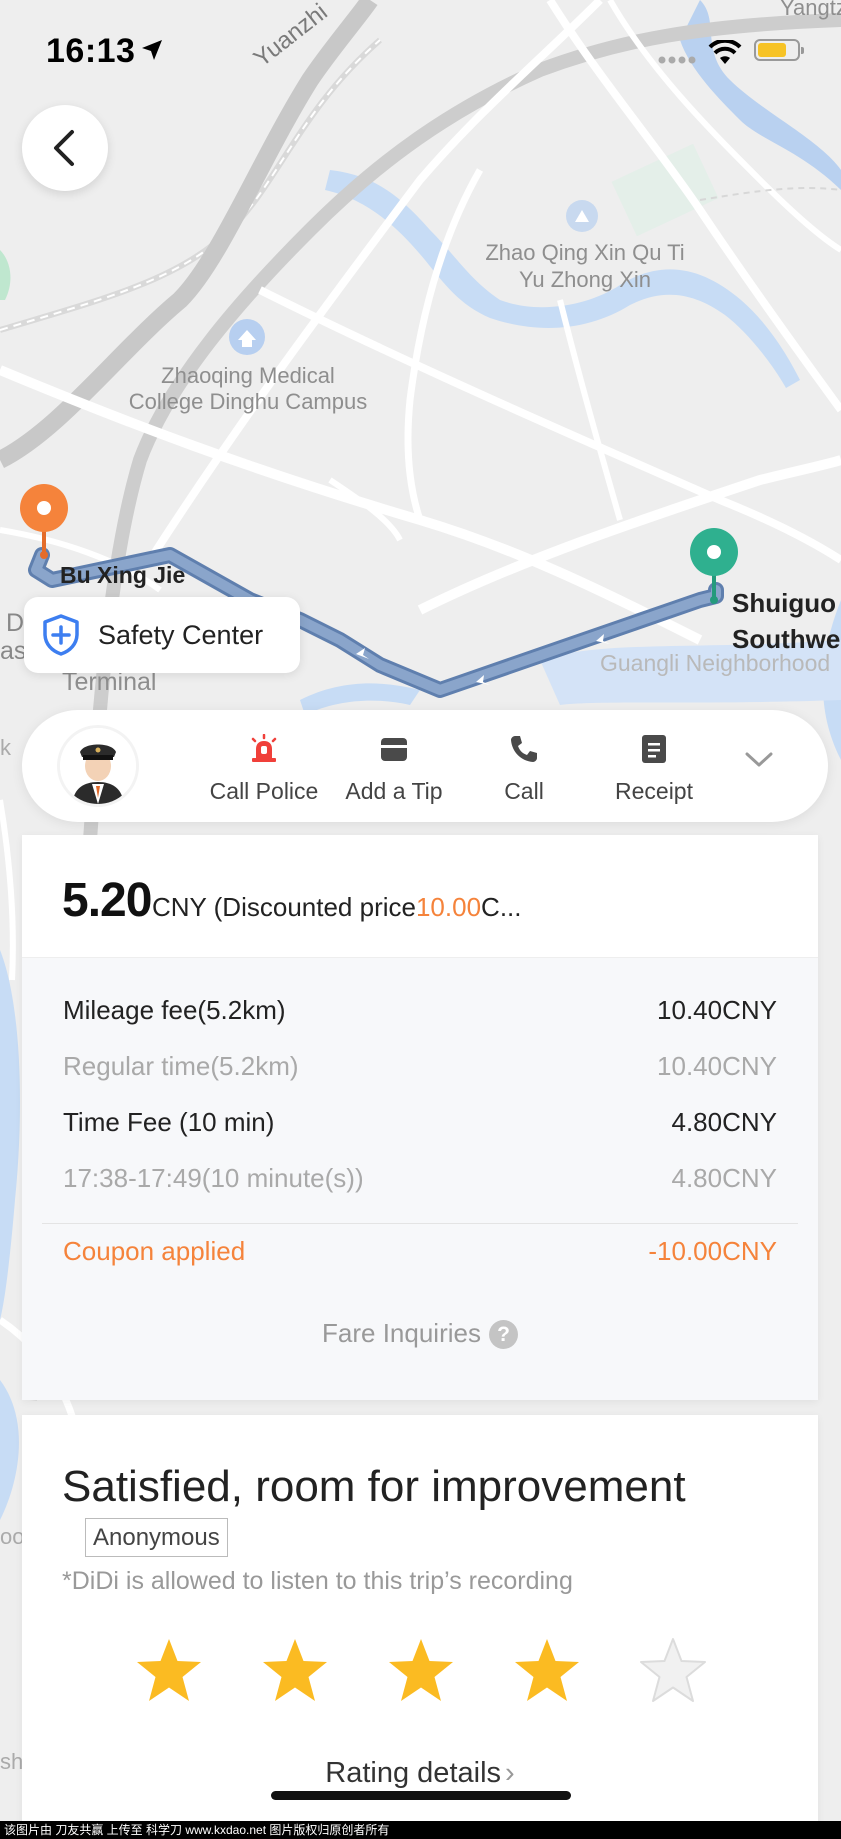  Describe the element at coordinates (524, 791) in the screenshot. I see `call-label: Call` at that location.